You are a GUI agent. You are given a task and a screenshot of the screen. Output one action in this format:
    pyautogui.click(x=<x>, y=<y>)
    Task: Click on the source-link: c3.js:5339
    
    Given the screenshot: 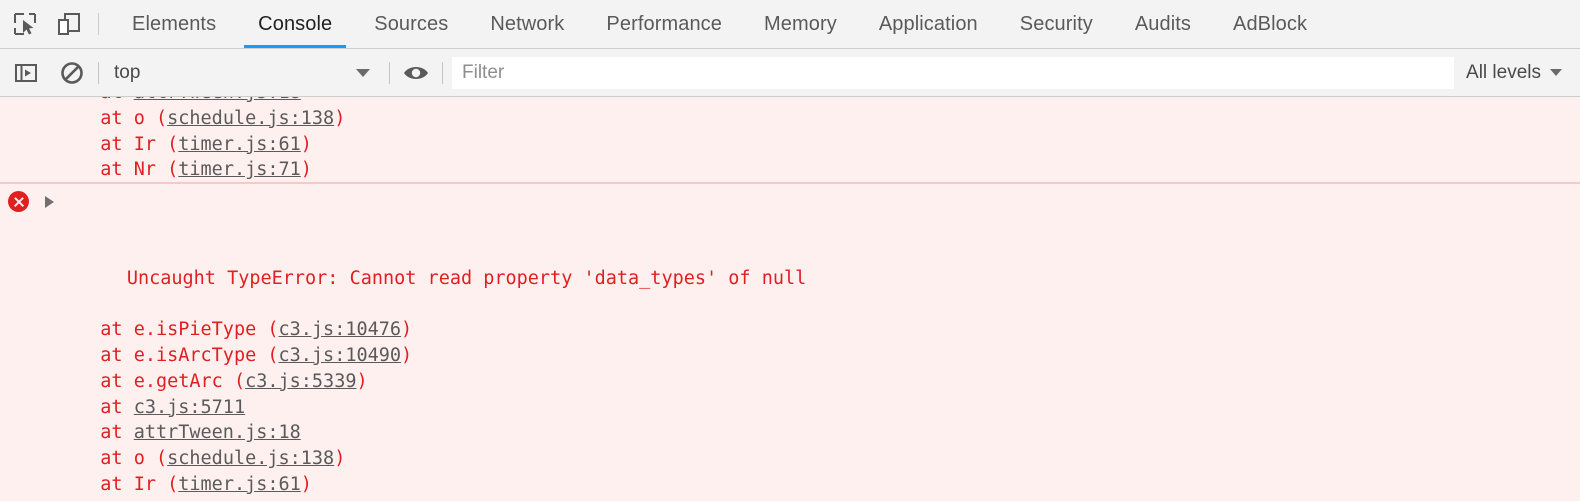 What is the action you would take?
    pyautogui.click(x=300, y=381)
    